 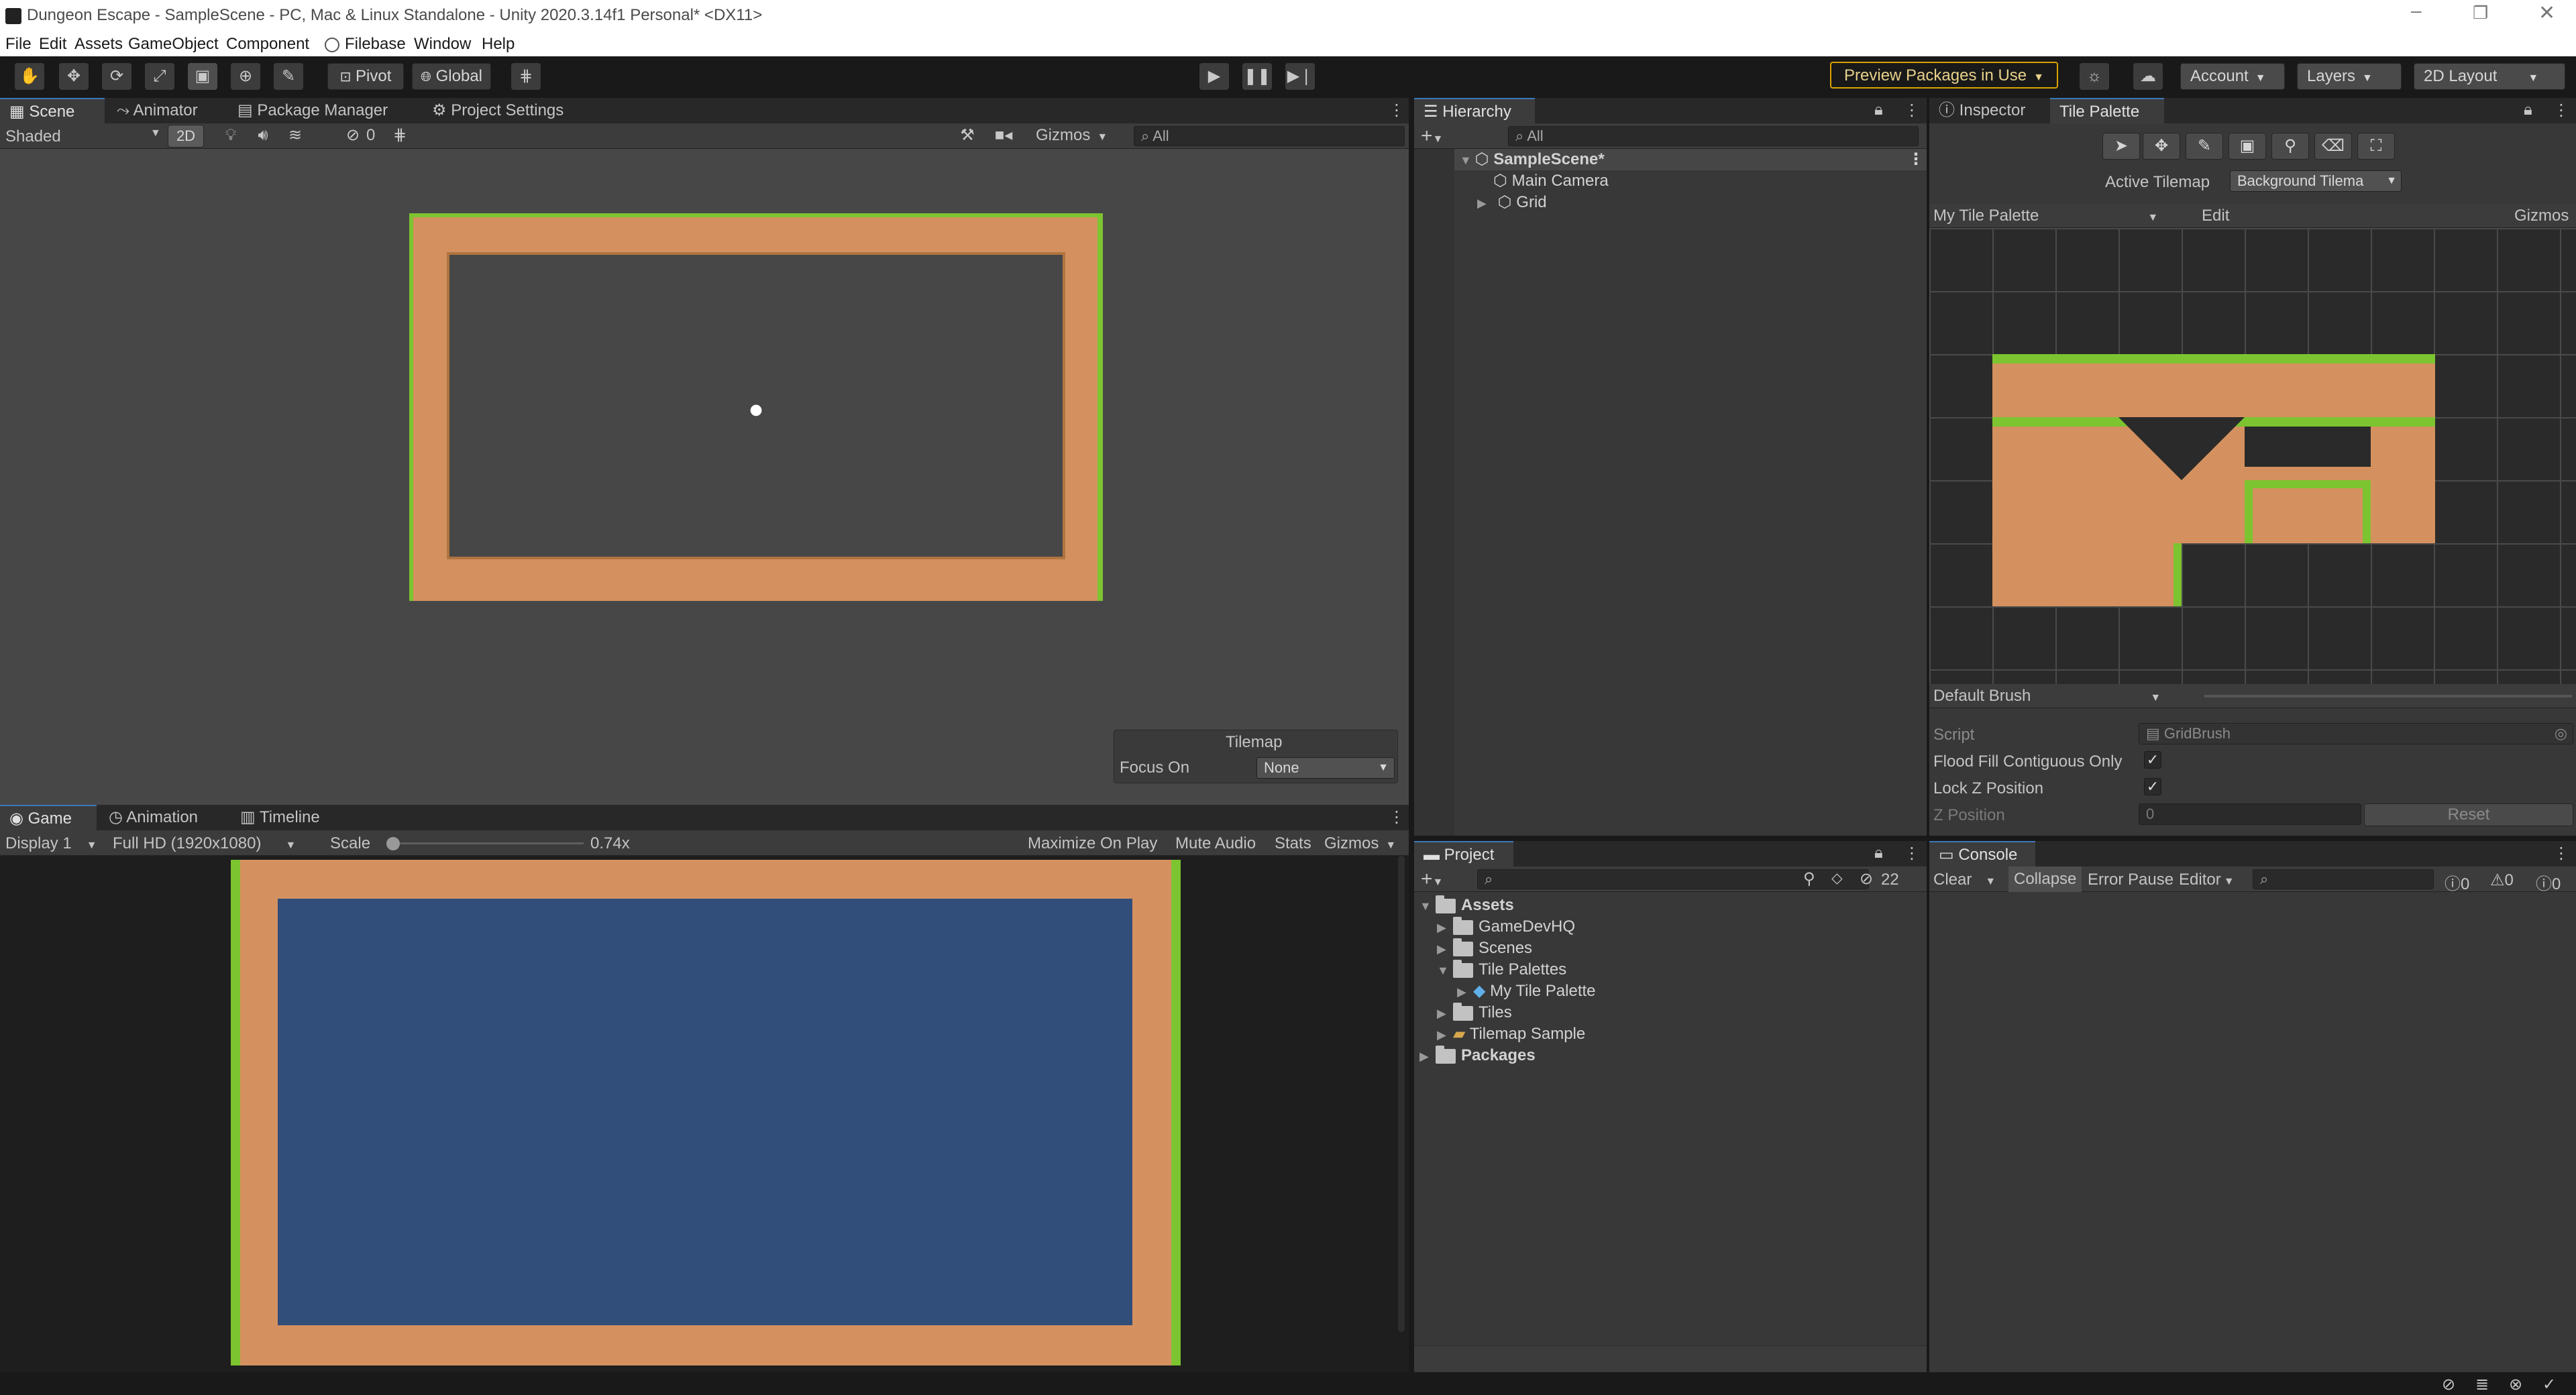 I want to click on brush-dropdown: Default Brush ▼, so click(x=2047, y=696).